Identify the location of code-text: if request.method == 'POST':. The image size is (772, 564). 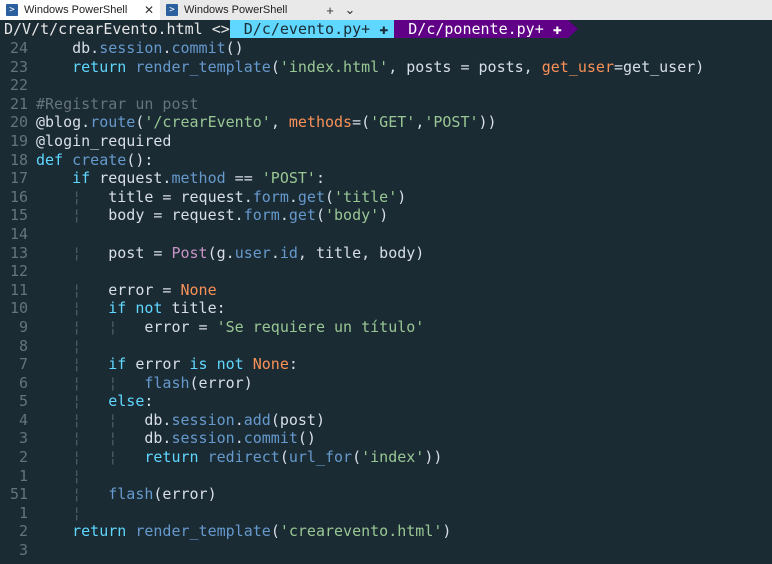
(198, 178).